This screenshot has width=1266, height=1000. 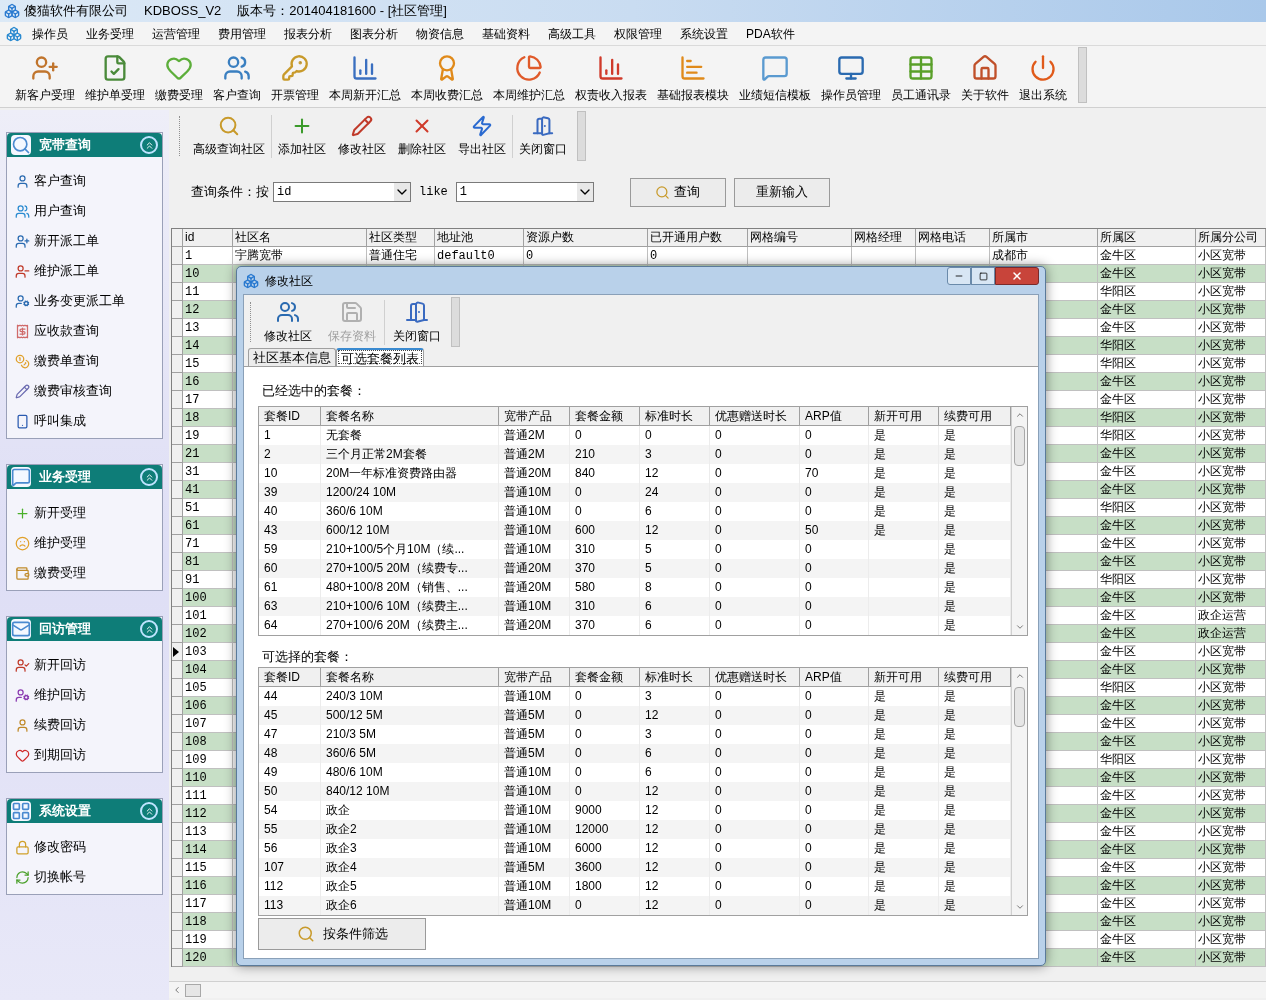 What do you see at coordinates (60, 421) in the screenshot?
I see `sidebar-item: 呼叫集成` at bounding box center [60, 421].